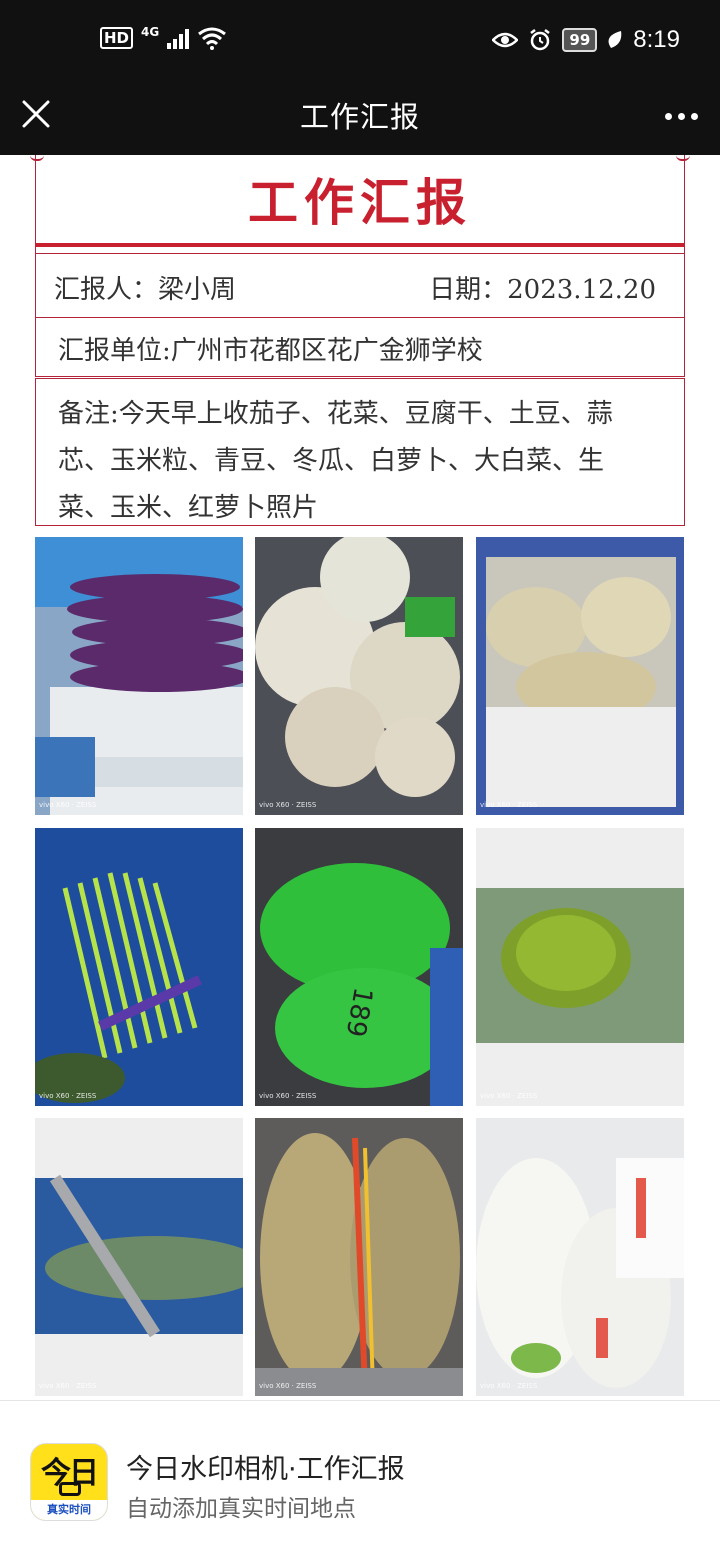 The width and height of the screenshot is (720, 1560). What do you see at coordinates (656, 39) in the screenshot?
I see `clock-time: 8:19` at bounding box center [656, 39].